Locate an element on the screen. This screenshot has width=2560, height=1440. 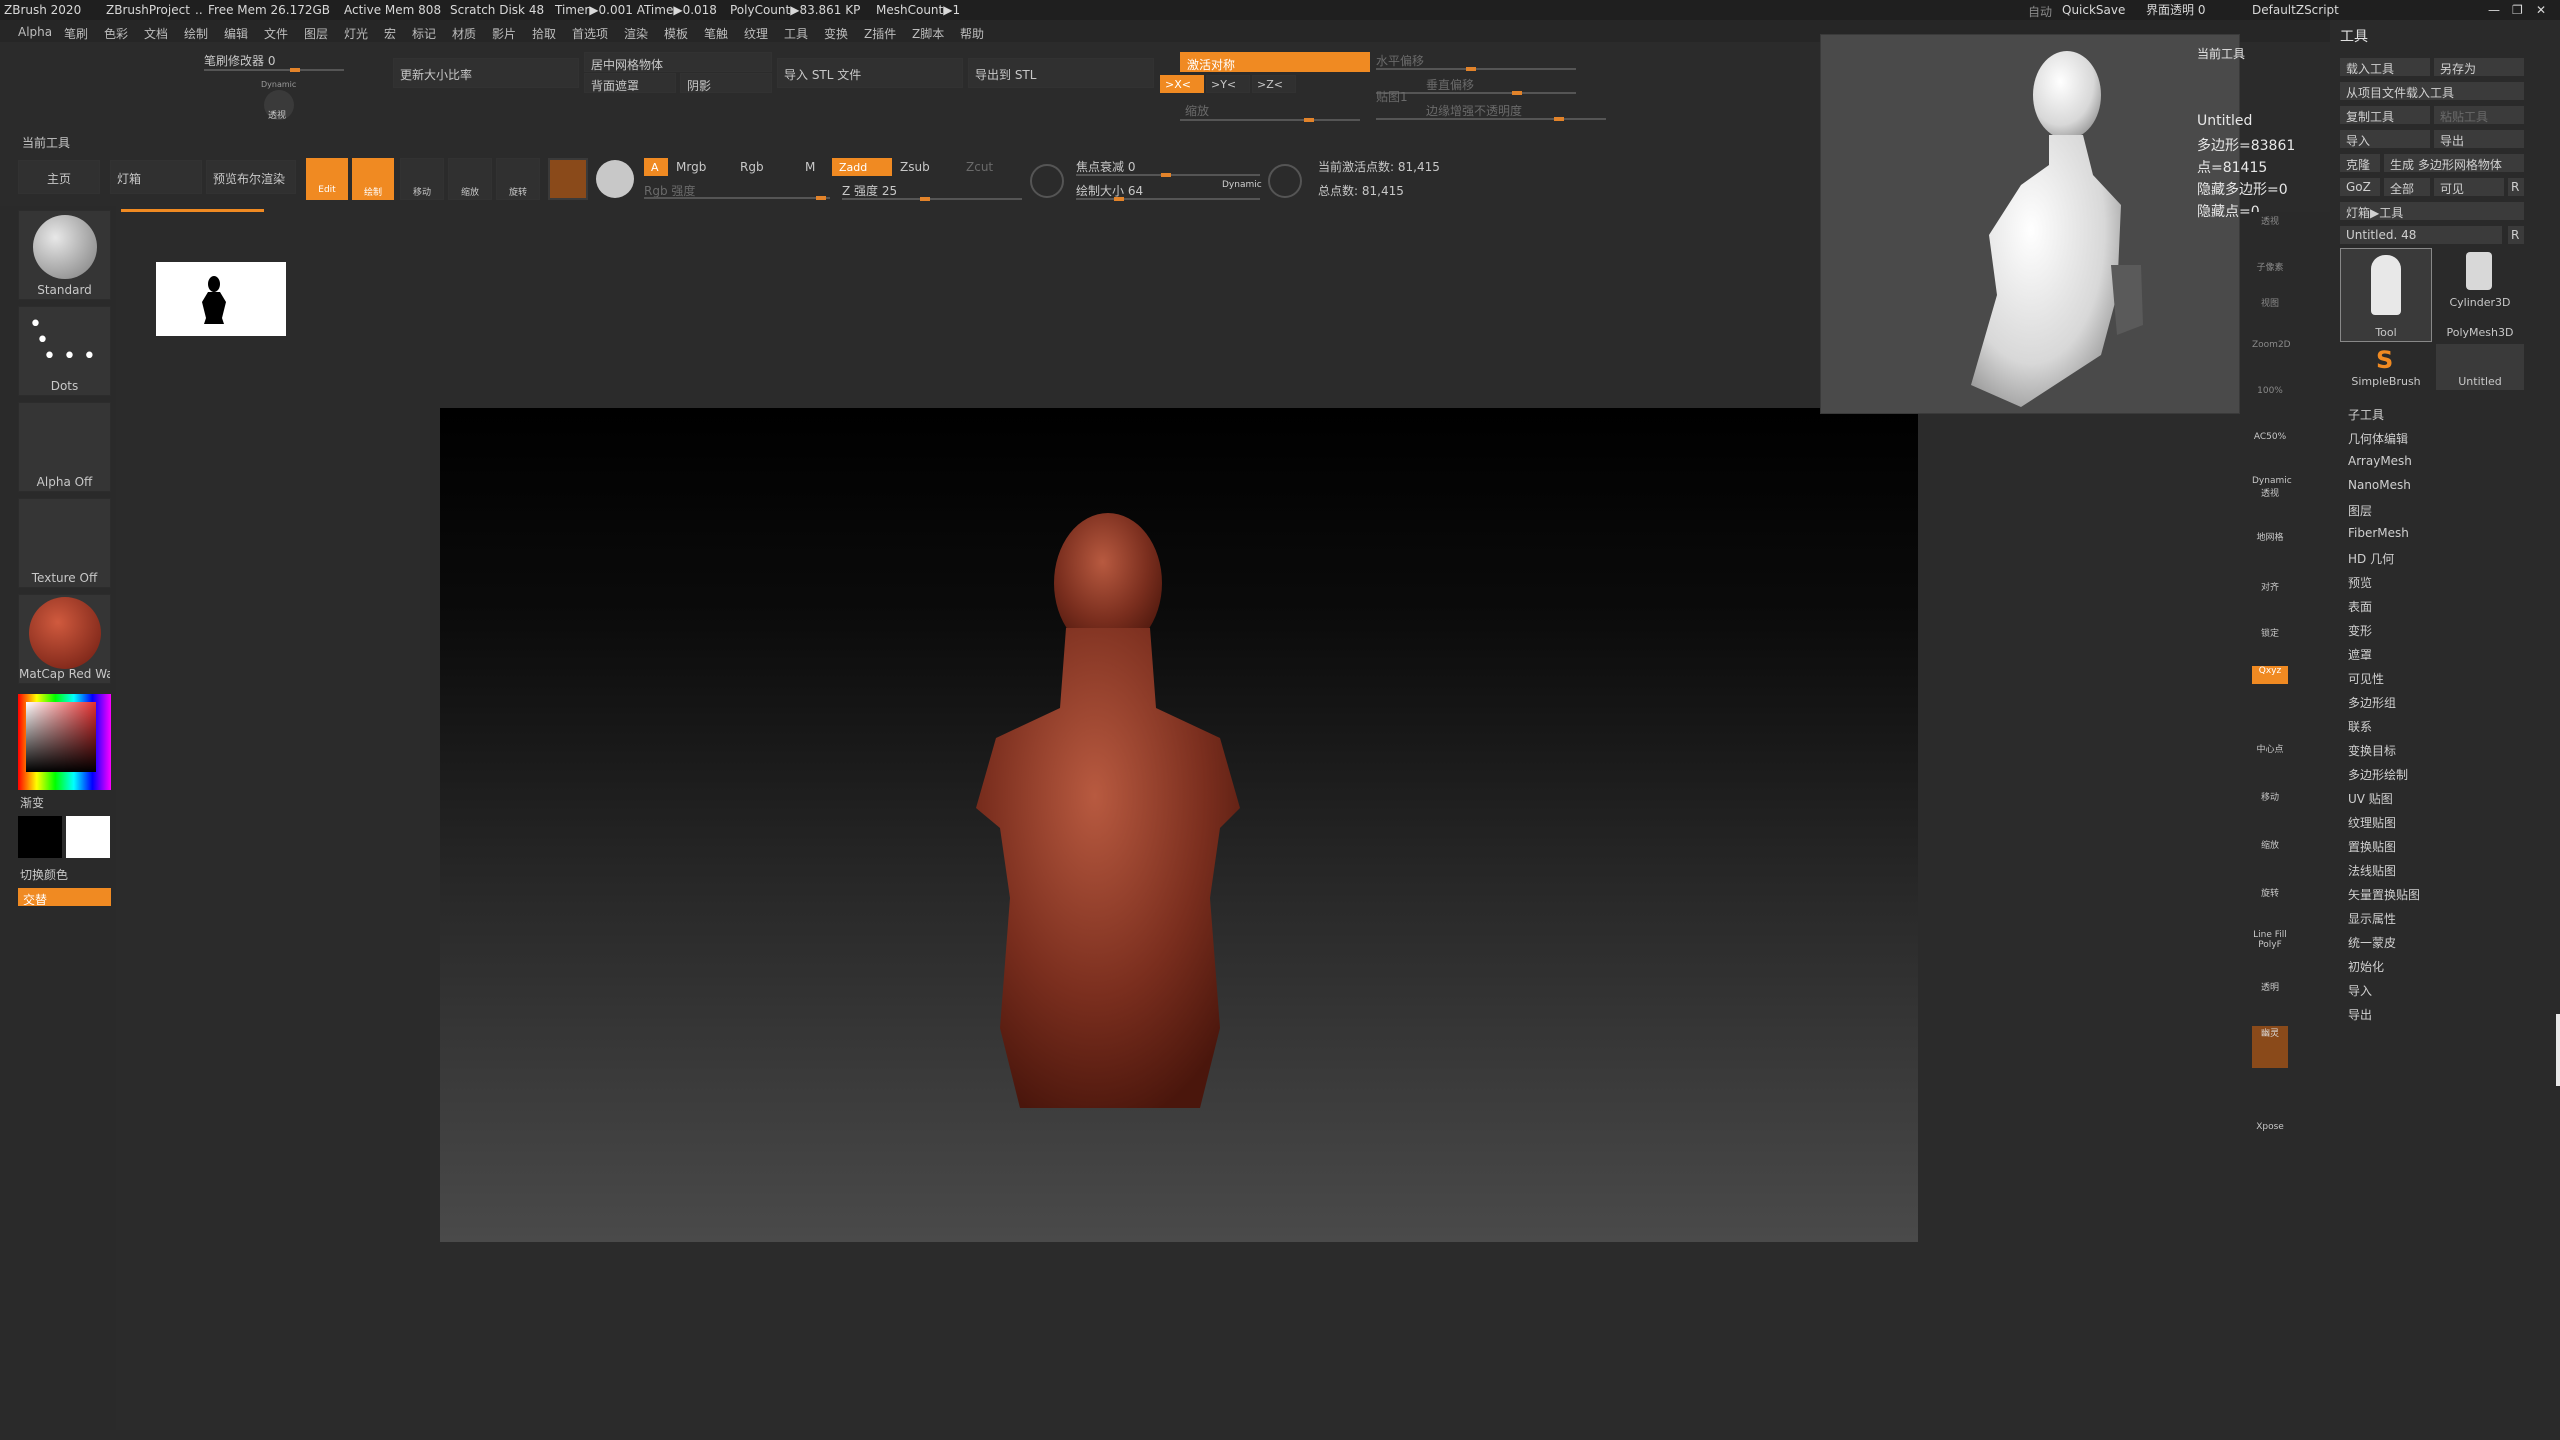
default-zscript: DefaultZScript is located at coordinates (2295, 10).